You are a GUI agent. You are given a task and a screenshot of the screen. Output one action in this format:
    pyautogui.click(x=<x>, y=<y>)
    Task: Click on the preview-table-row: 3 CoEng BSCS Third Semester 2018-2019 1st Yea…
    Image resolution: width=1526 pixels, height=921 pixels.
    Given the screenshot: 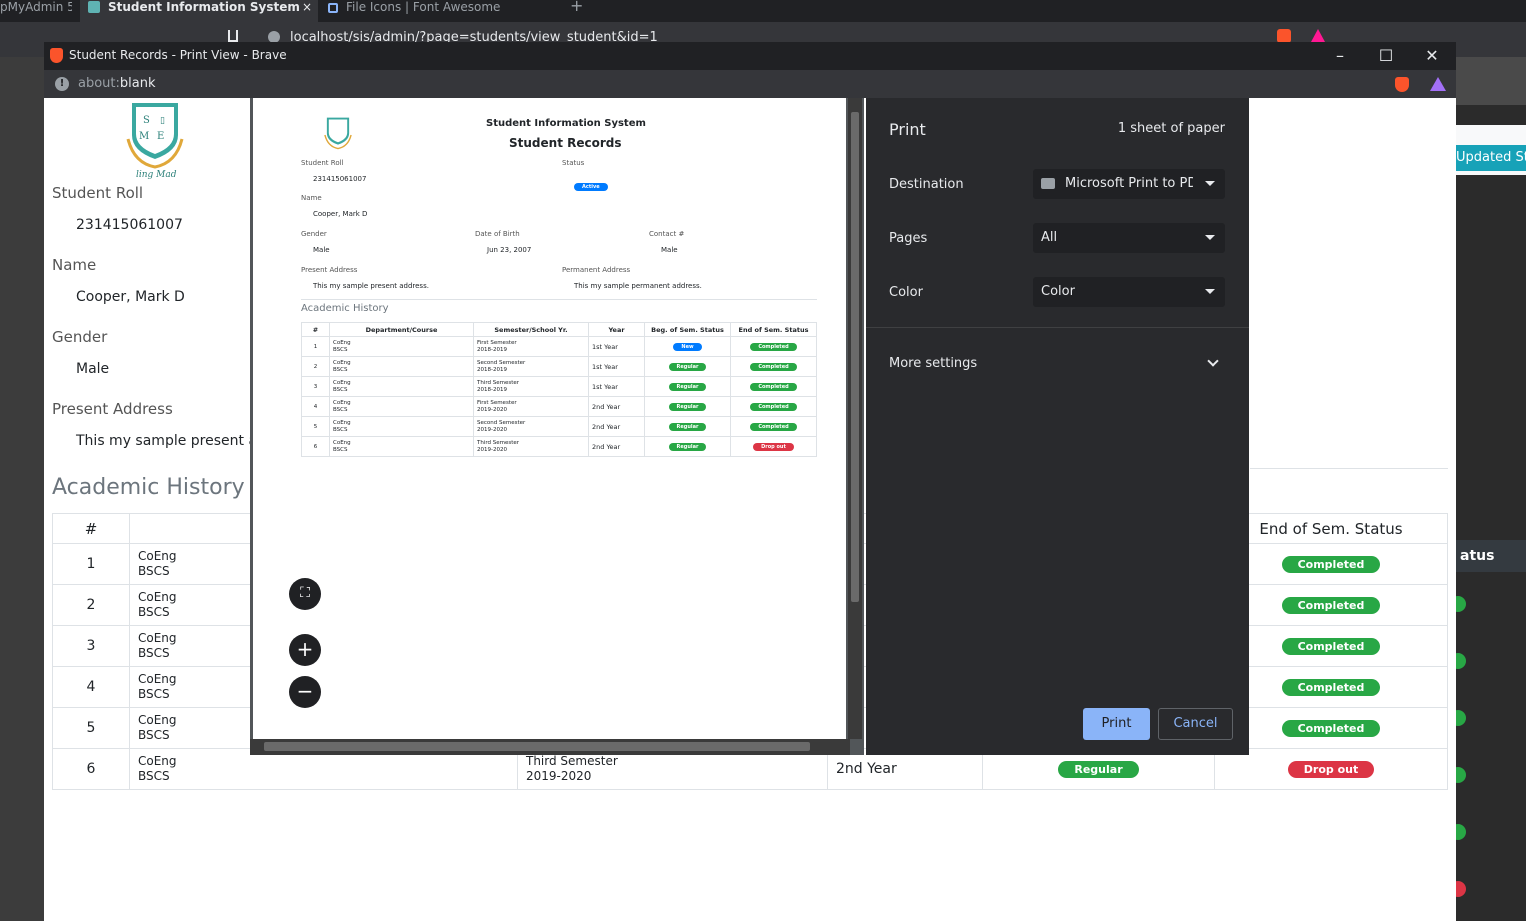 What is the action you would take?
    pyautogui.click(x=559, y=386)
    